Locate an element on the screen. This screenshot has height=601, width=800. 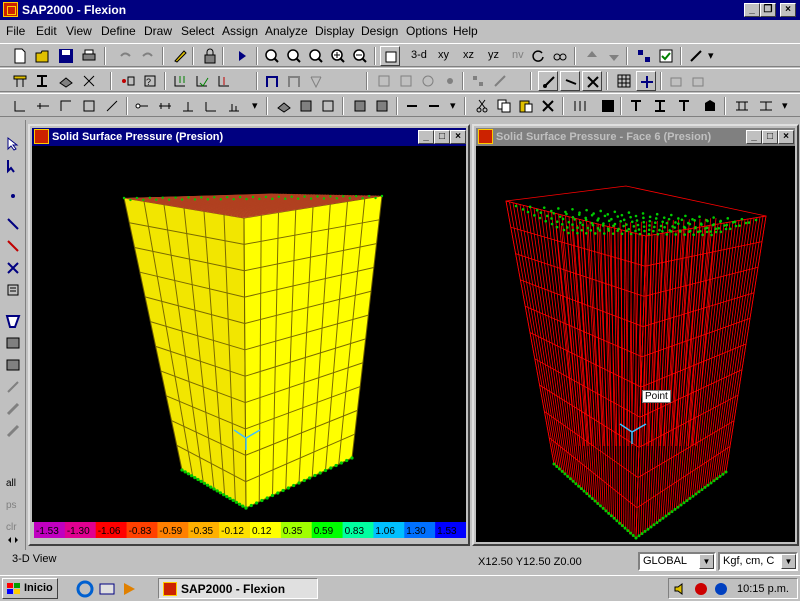
shell-section-icon is located at coordinates (66, 81).